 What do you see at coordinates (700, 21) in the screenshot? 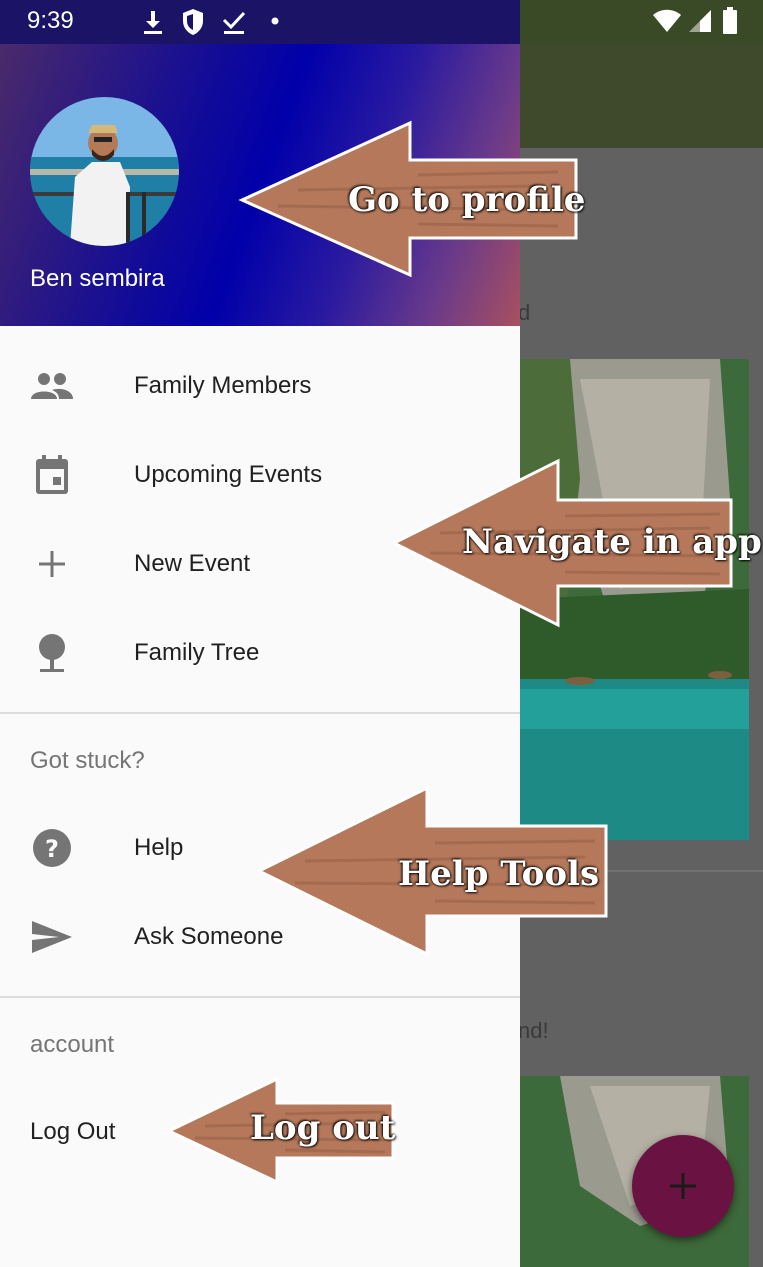
I see `signal-icon` at bounding box center [700, 21].